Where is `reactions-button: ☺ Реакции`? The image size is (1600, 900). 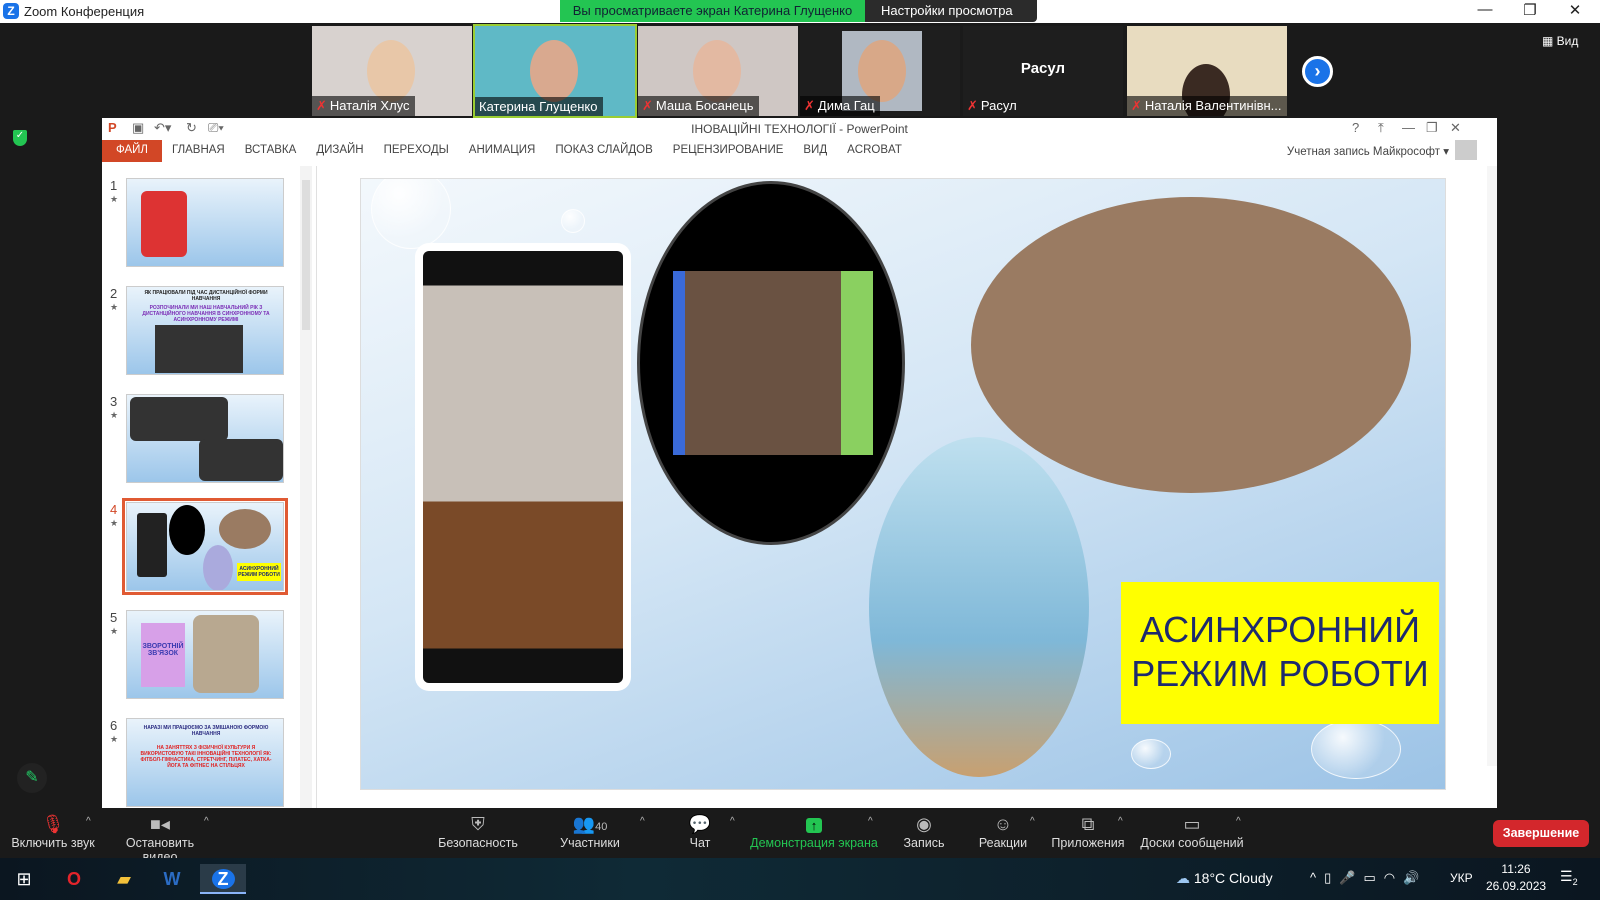
reactions-button: ☺ Реакции is located at coordinates (1003, 831).